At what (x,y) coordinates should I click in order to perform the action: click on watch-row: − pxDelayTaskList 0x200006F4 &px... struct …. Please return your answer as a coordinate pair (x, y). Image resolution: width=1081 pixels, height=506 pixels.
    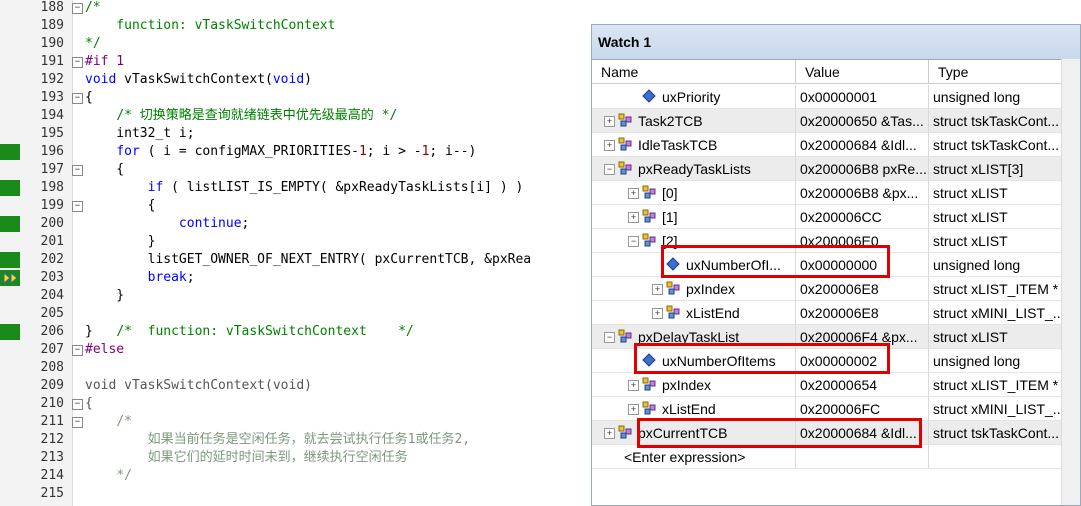
    Looking at the image, I should click on (836, 337).